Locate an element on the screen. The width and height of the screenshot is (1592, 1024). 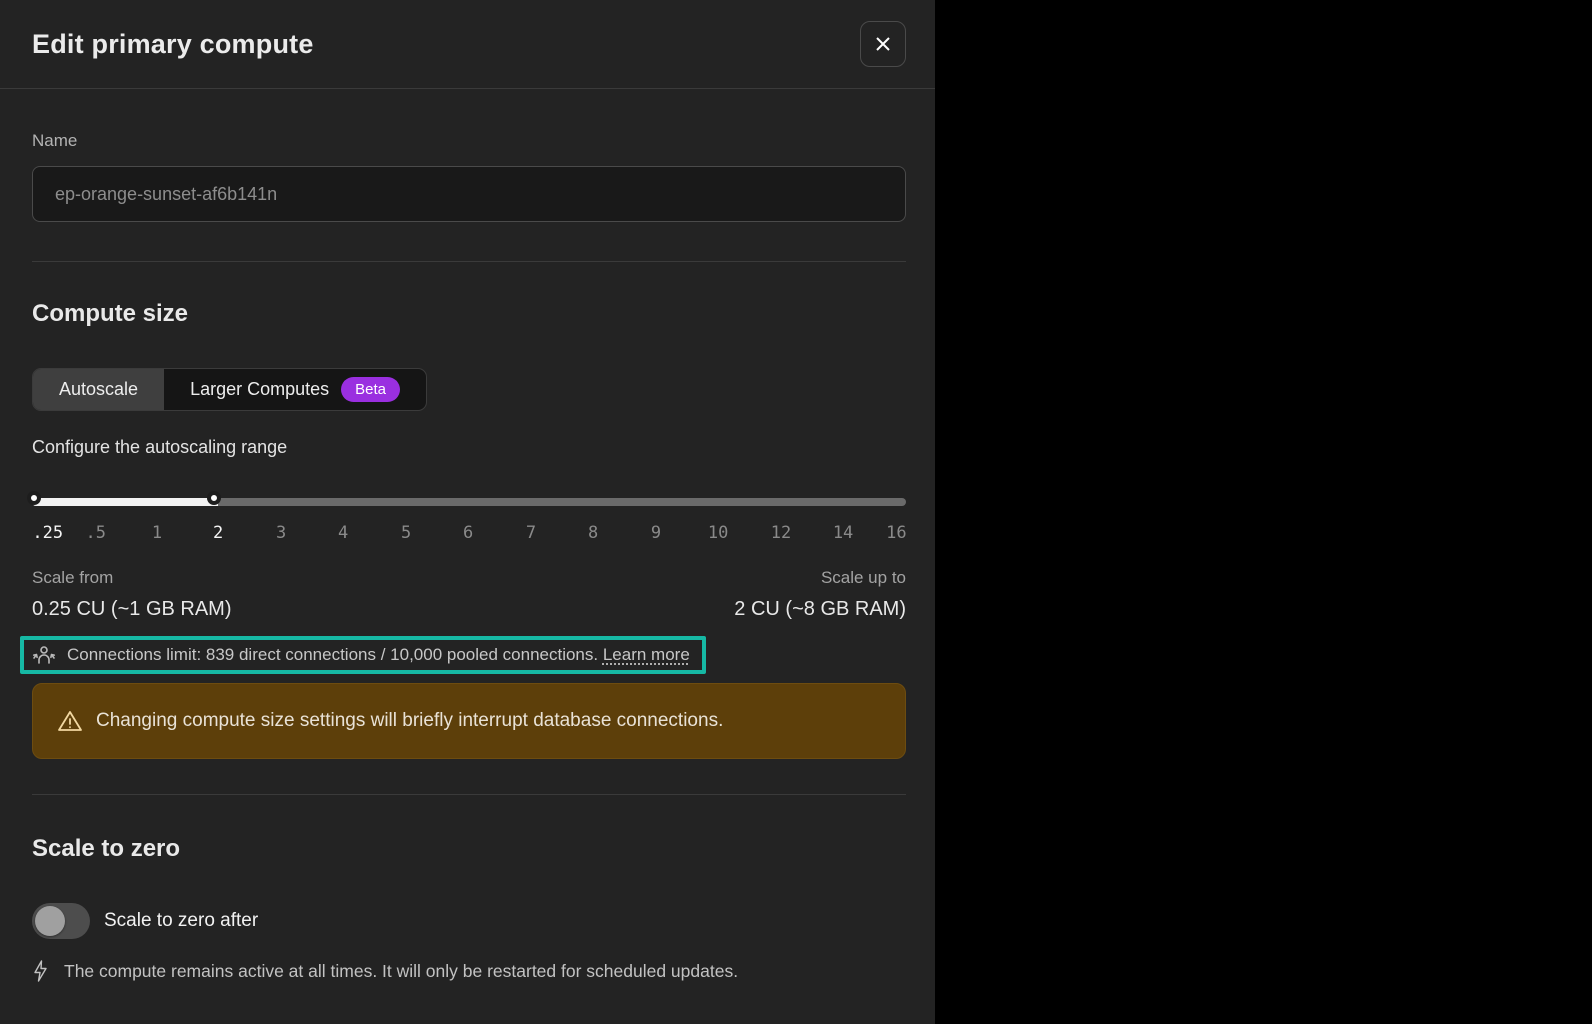
scale-to-zero-heading: Scale to zero is located at coordinates (106, 848).